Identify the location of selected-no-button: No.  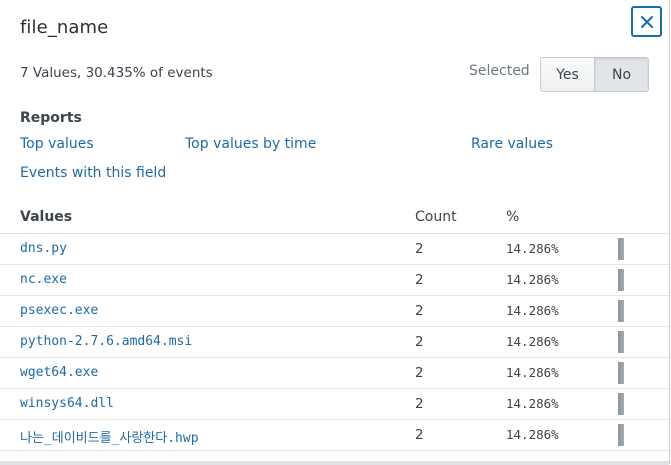
(621, 74).